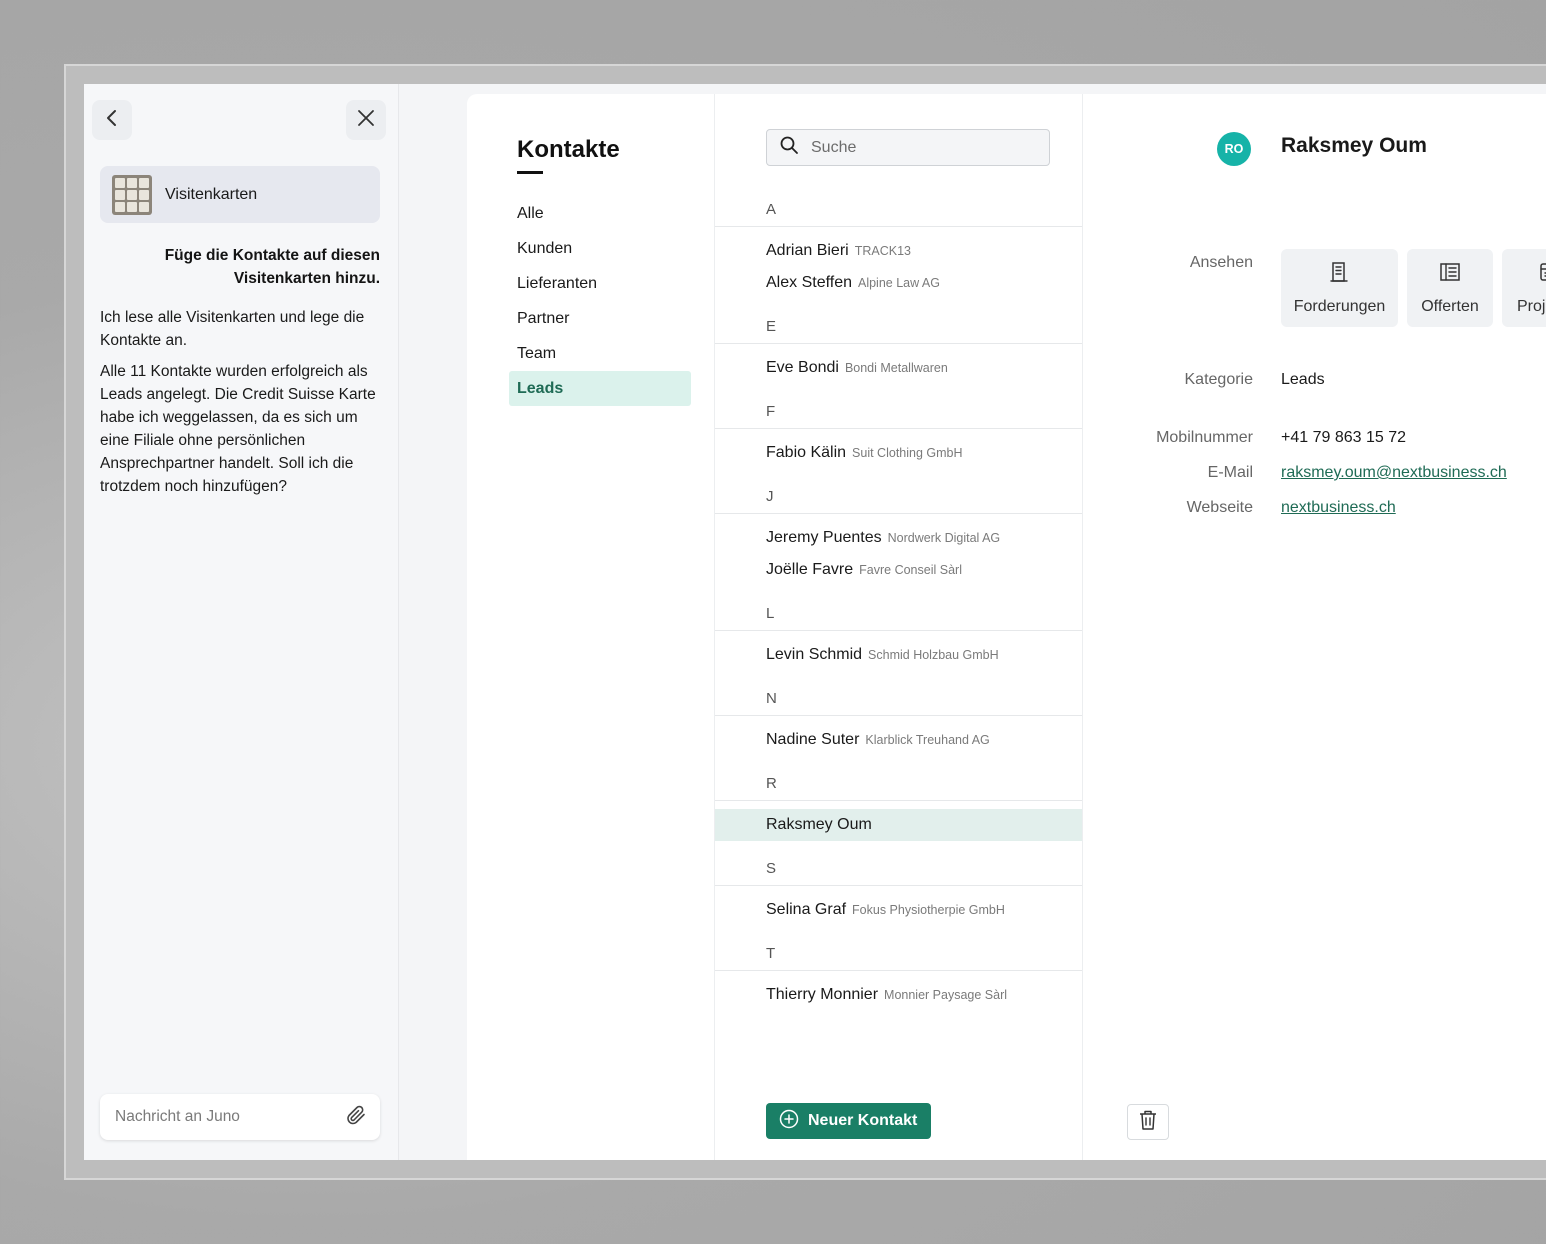 This screenshot has height=1244, width=1546. What do you see at coordinates (600, 318) in the screenshot?
I see `nav-item-partner: Partner` at bounding box center [600, 318].